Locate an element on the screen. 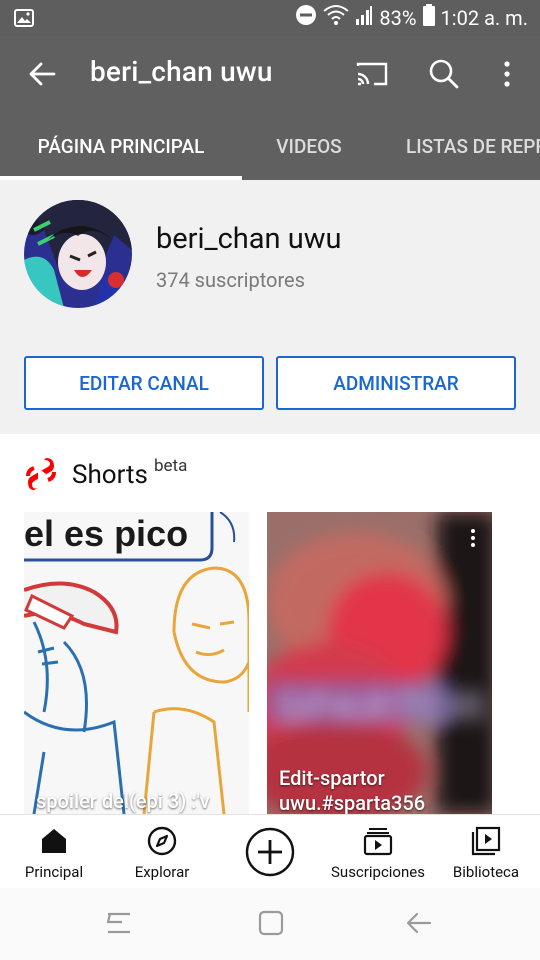  nav-label: Principal is located at coordinates (54, 872).